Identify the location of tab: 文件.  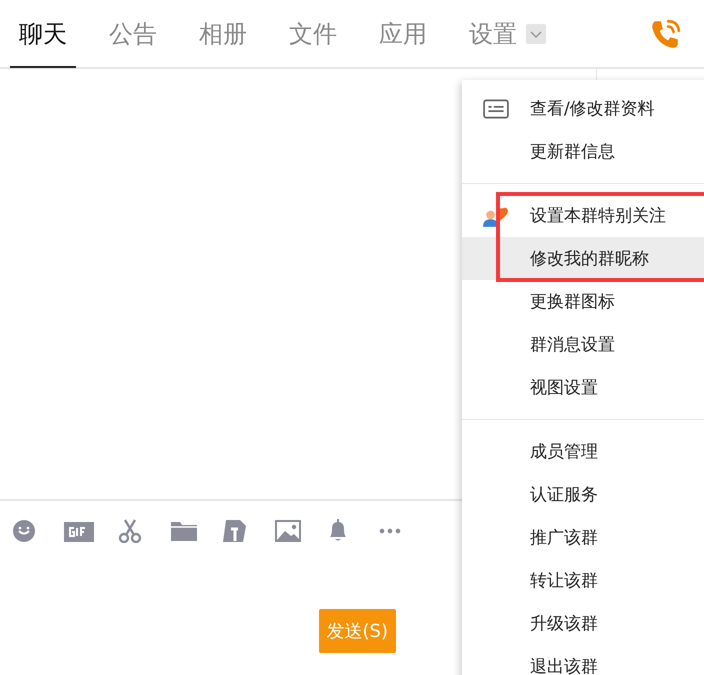
(313, 34).